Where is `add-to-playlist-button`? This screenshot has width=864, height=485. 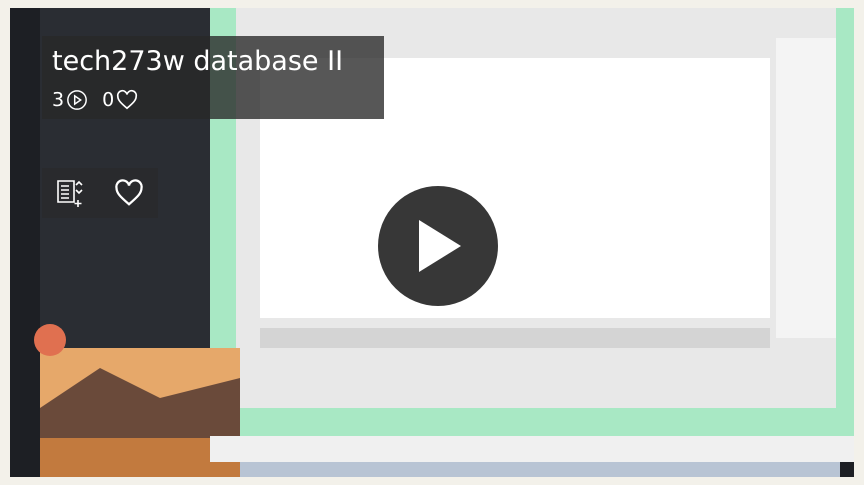
add-to-playlist-button is located at coordinates (70, 193).